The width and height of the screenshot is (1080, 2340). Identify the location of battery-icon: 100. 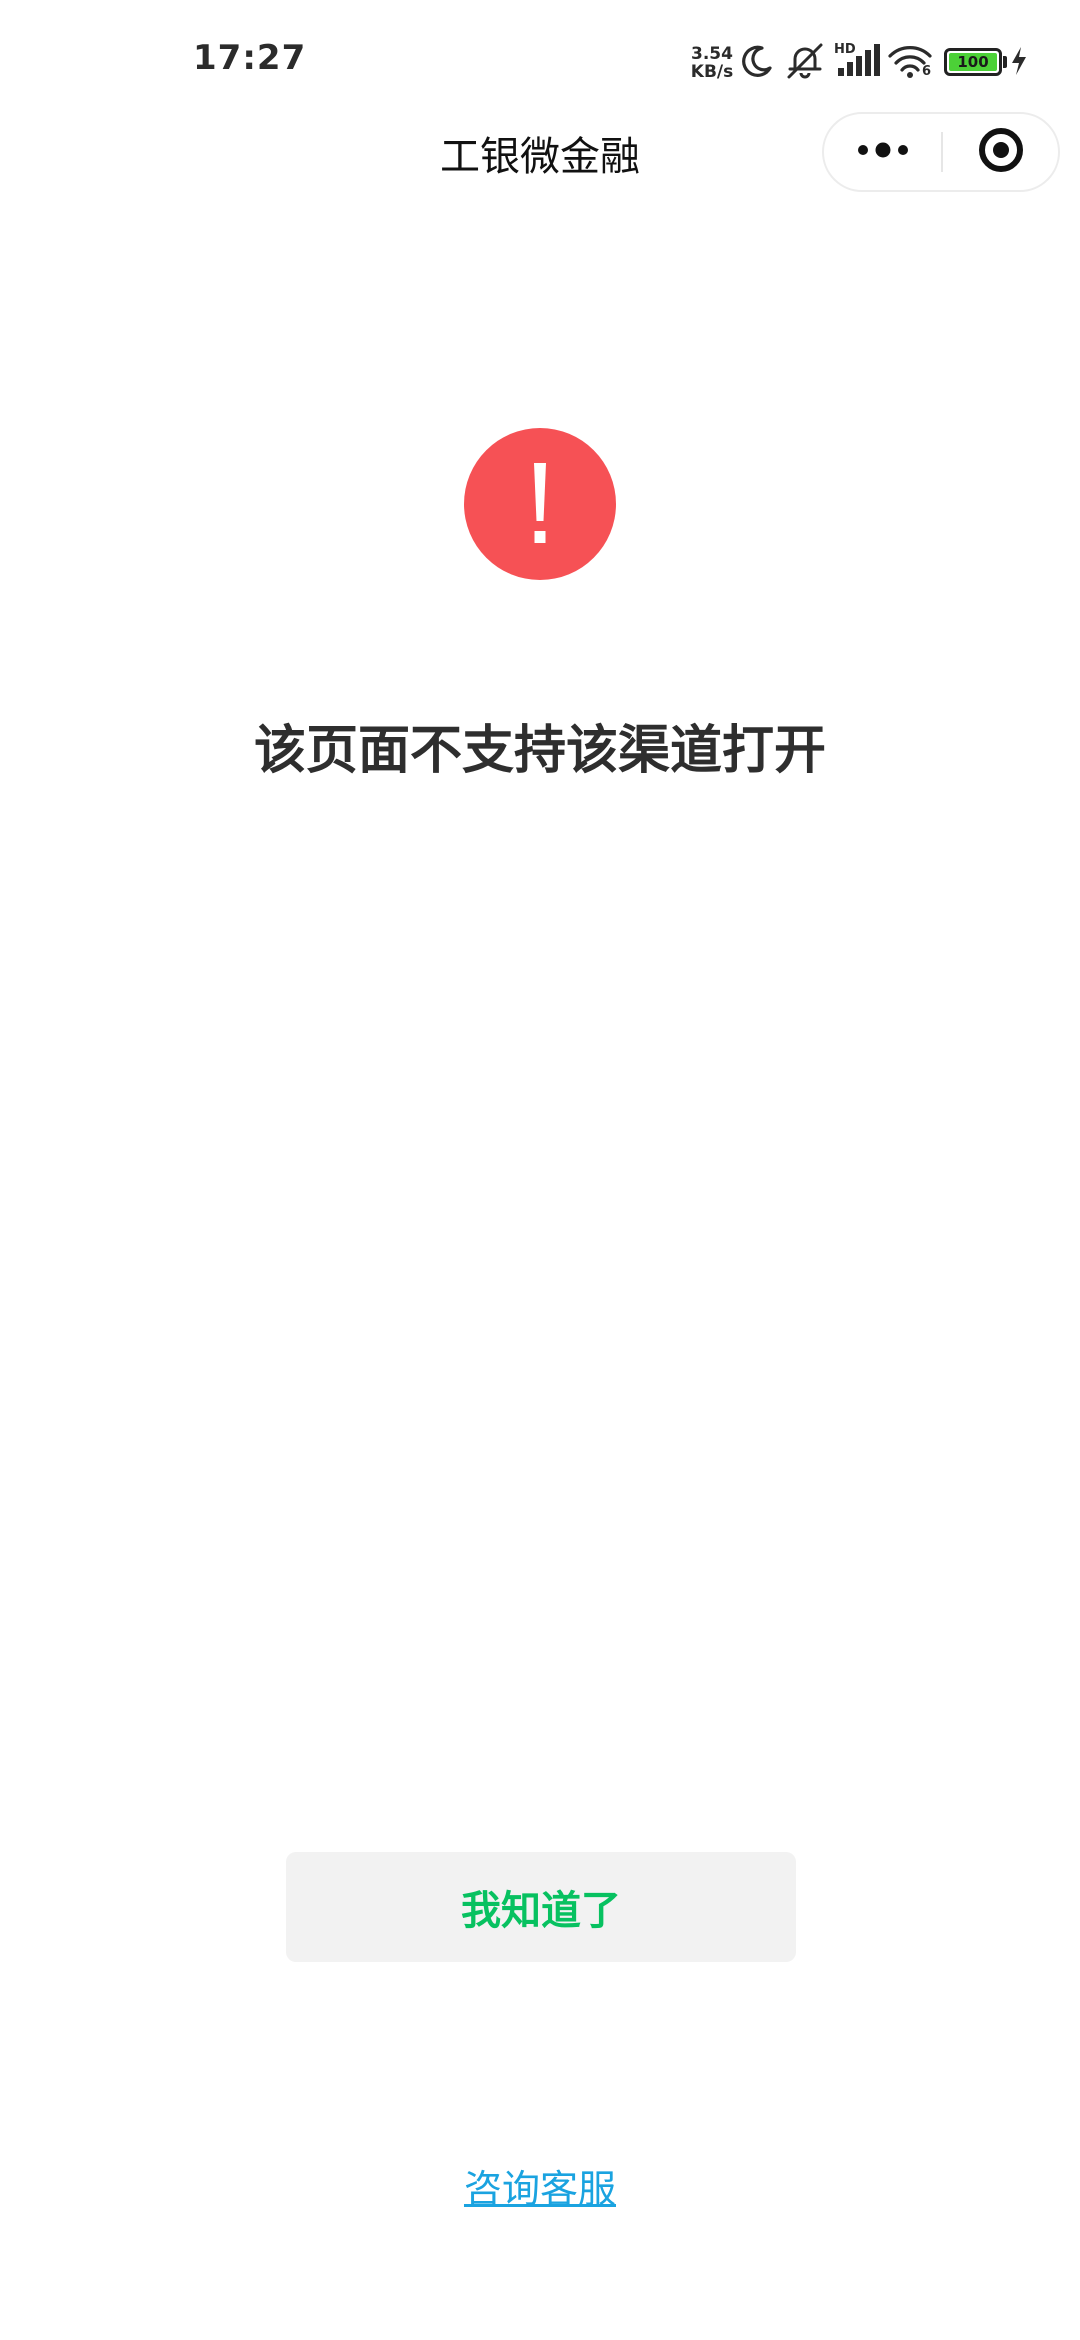
(973, 62).